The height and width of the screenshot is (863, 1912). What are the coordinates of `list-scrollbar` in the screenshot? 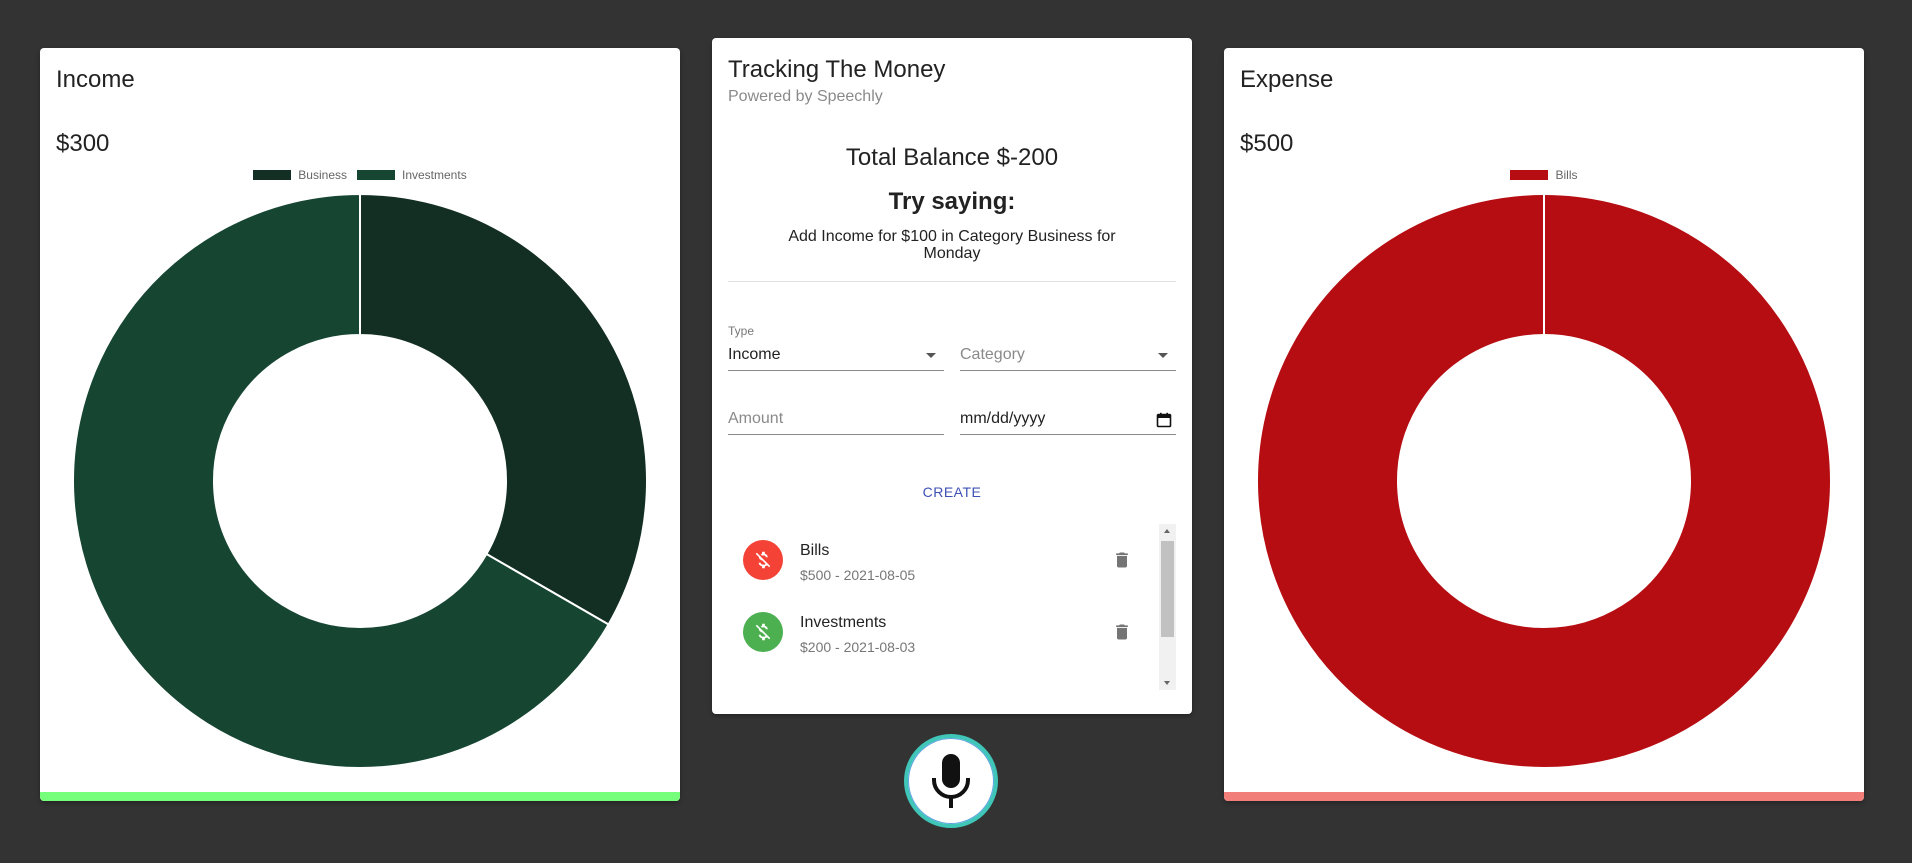 It's located at (1167, 607).